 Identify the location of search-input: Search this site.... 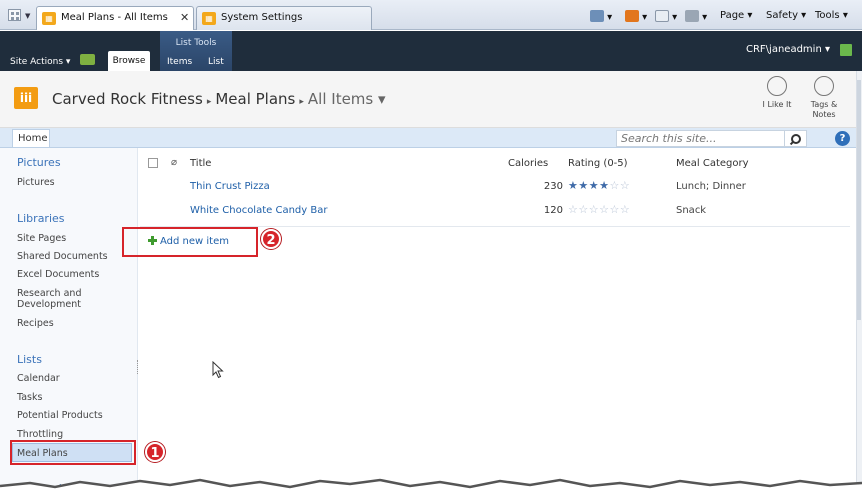
(700, 138).